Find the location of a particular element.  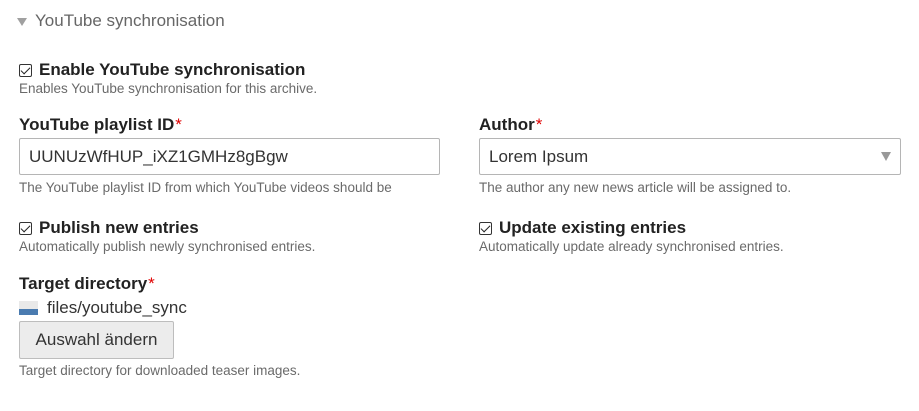

selected-folder: files/youtube_sync is located at coordinates (159, 308).